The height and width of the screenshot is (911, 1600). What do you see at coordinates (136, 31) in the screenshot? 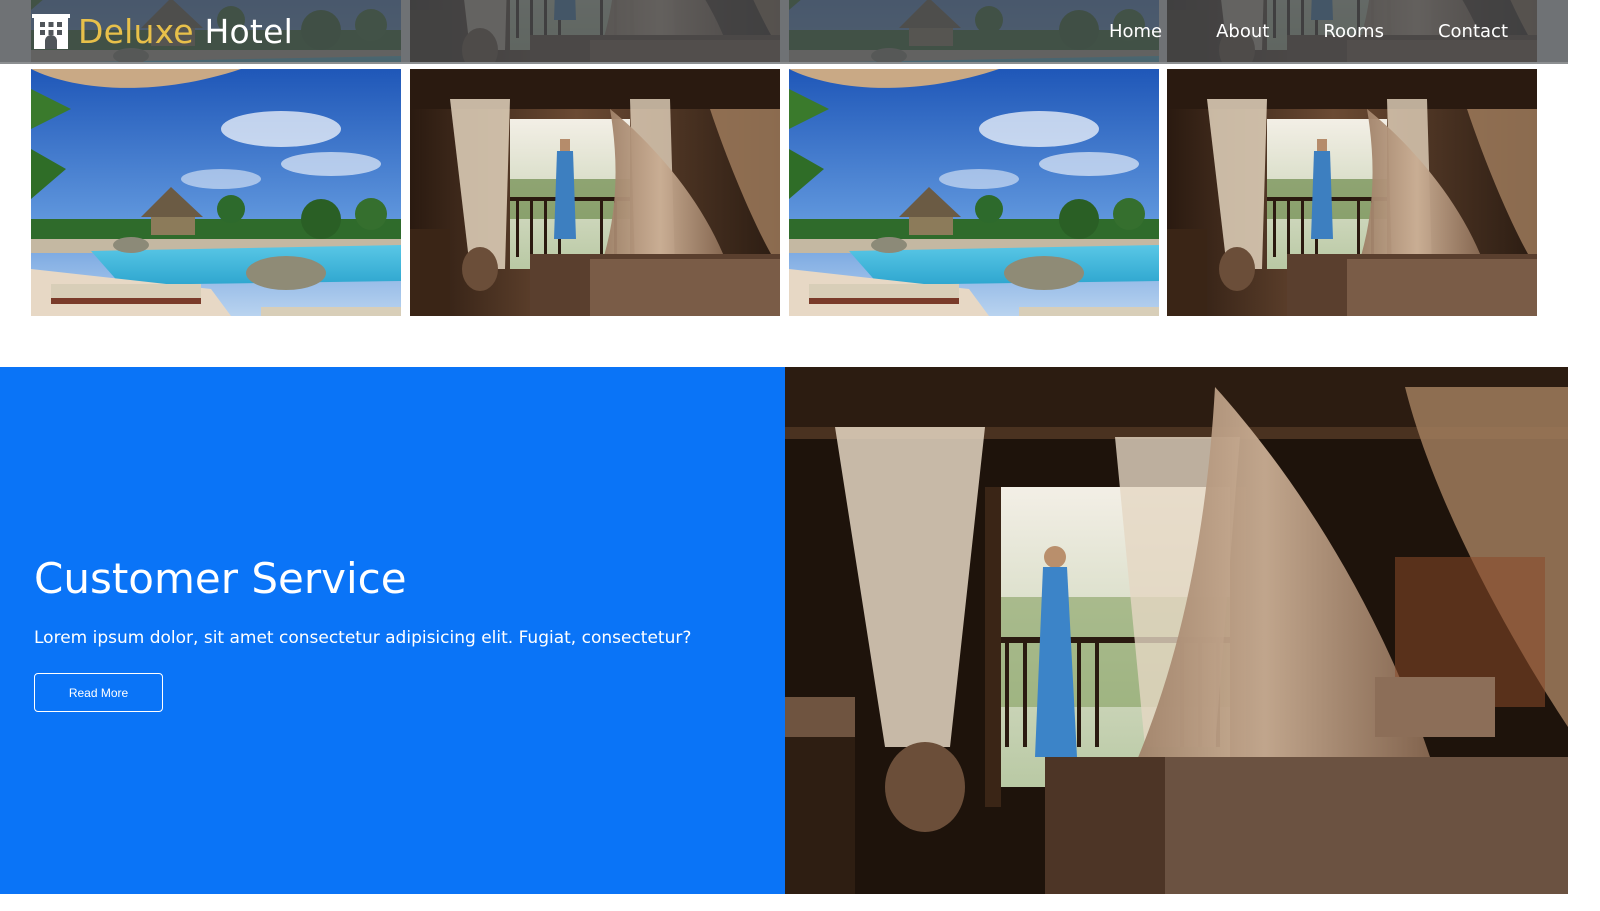
I see `brand-name-highlight: Deluxe` at bounding box center [136, 31].